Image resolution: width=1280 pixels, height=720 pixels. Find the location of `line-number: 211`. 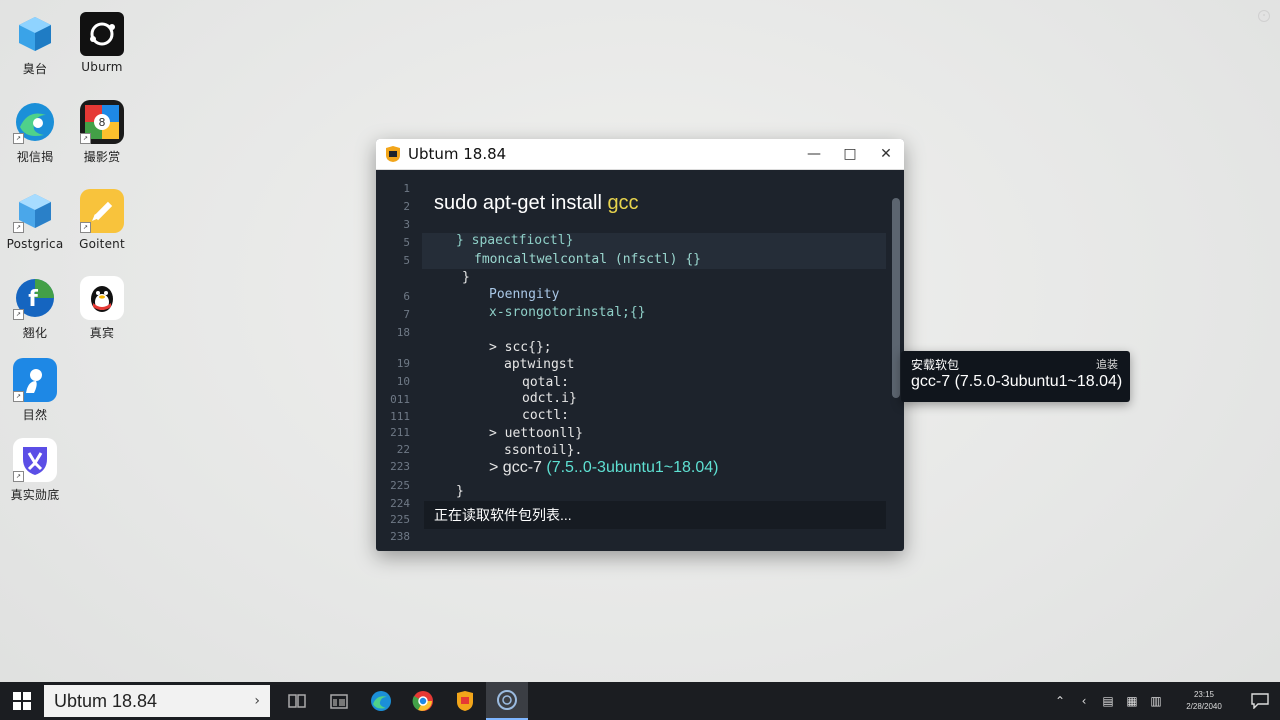

line-number: 211 is located at coordinates (400, 432).